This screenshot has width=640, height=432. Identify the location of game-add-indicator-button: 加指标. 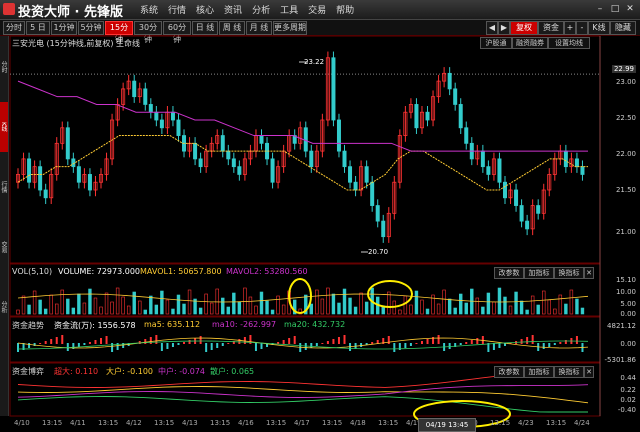
(539, 372).